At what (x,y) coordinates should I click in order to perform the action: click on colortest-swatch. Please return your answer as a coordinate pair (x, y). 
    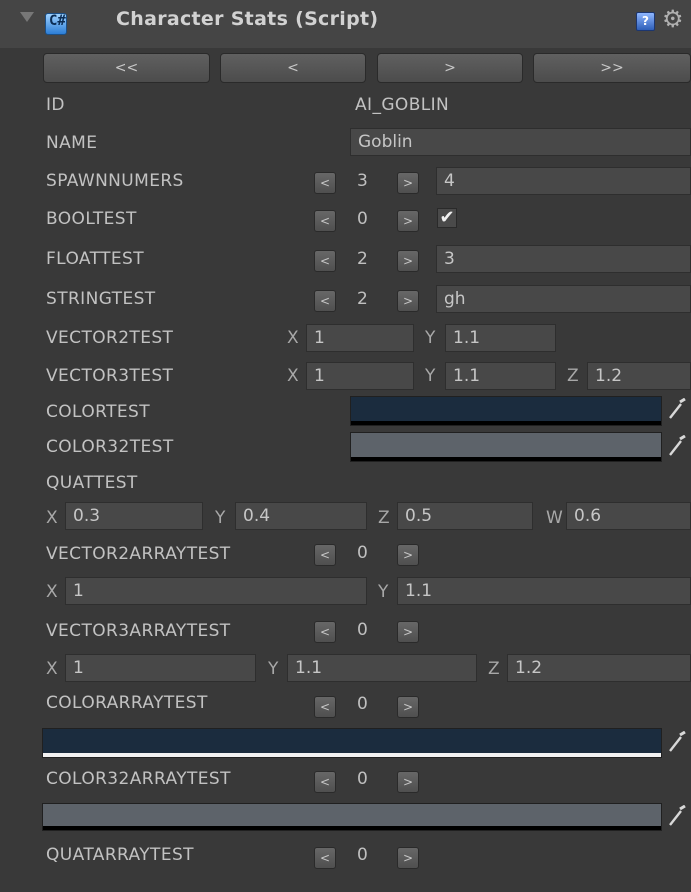
    Looking at the image, I should click on (506, 411).